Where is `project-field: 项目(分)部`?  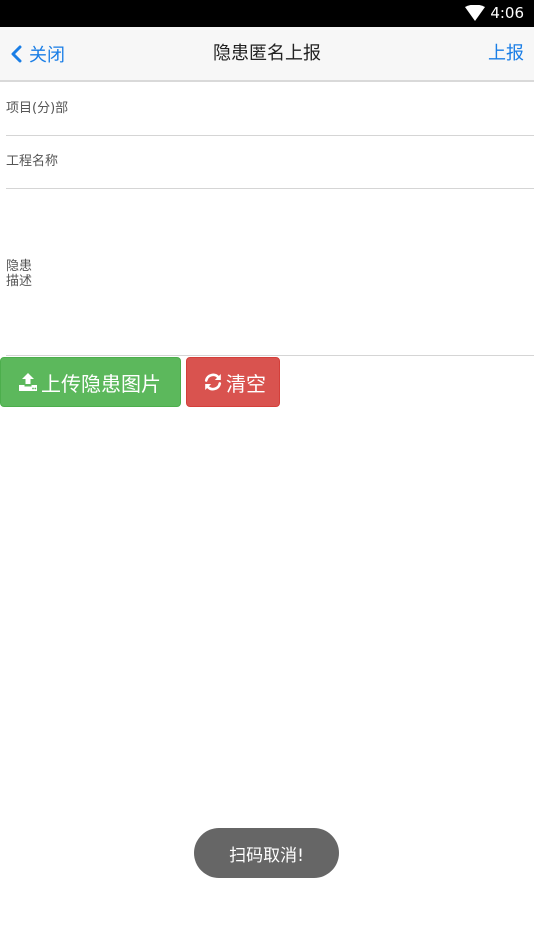
project-field: 项目(分)部 is located at coordinates (270, 110).